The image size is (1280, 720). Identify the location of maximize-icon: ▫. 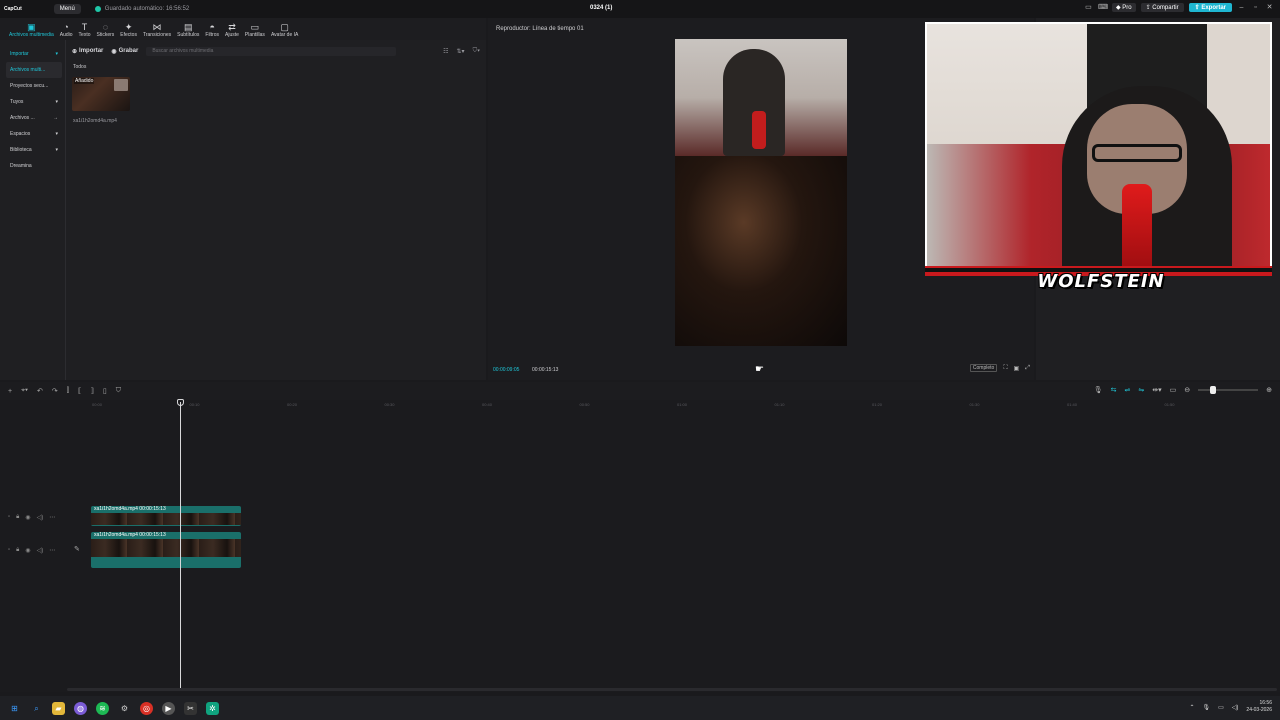
(1255, 7).